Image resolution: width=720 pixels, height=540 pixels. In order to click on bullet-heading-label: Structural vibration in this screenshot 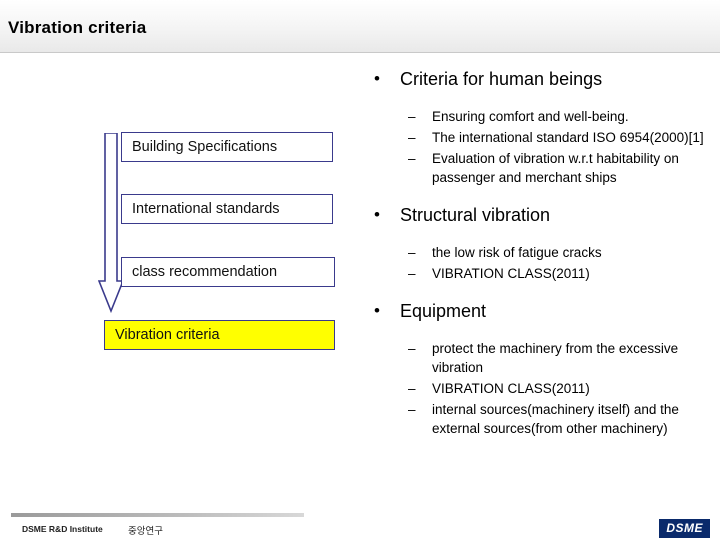, I will do `click(475, 215)`.